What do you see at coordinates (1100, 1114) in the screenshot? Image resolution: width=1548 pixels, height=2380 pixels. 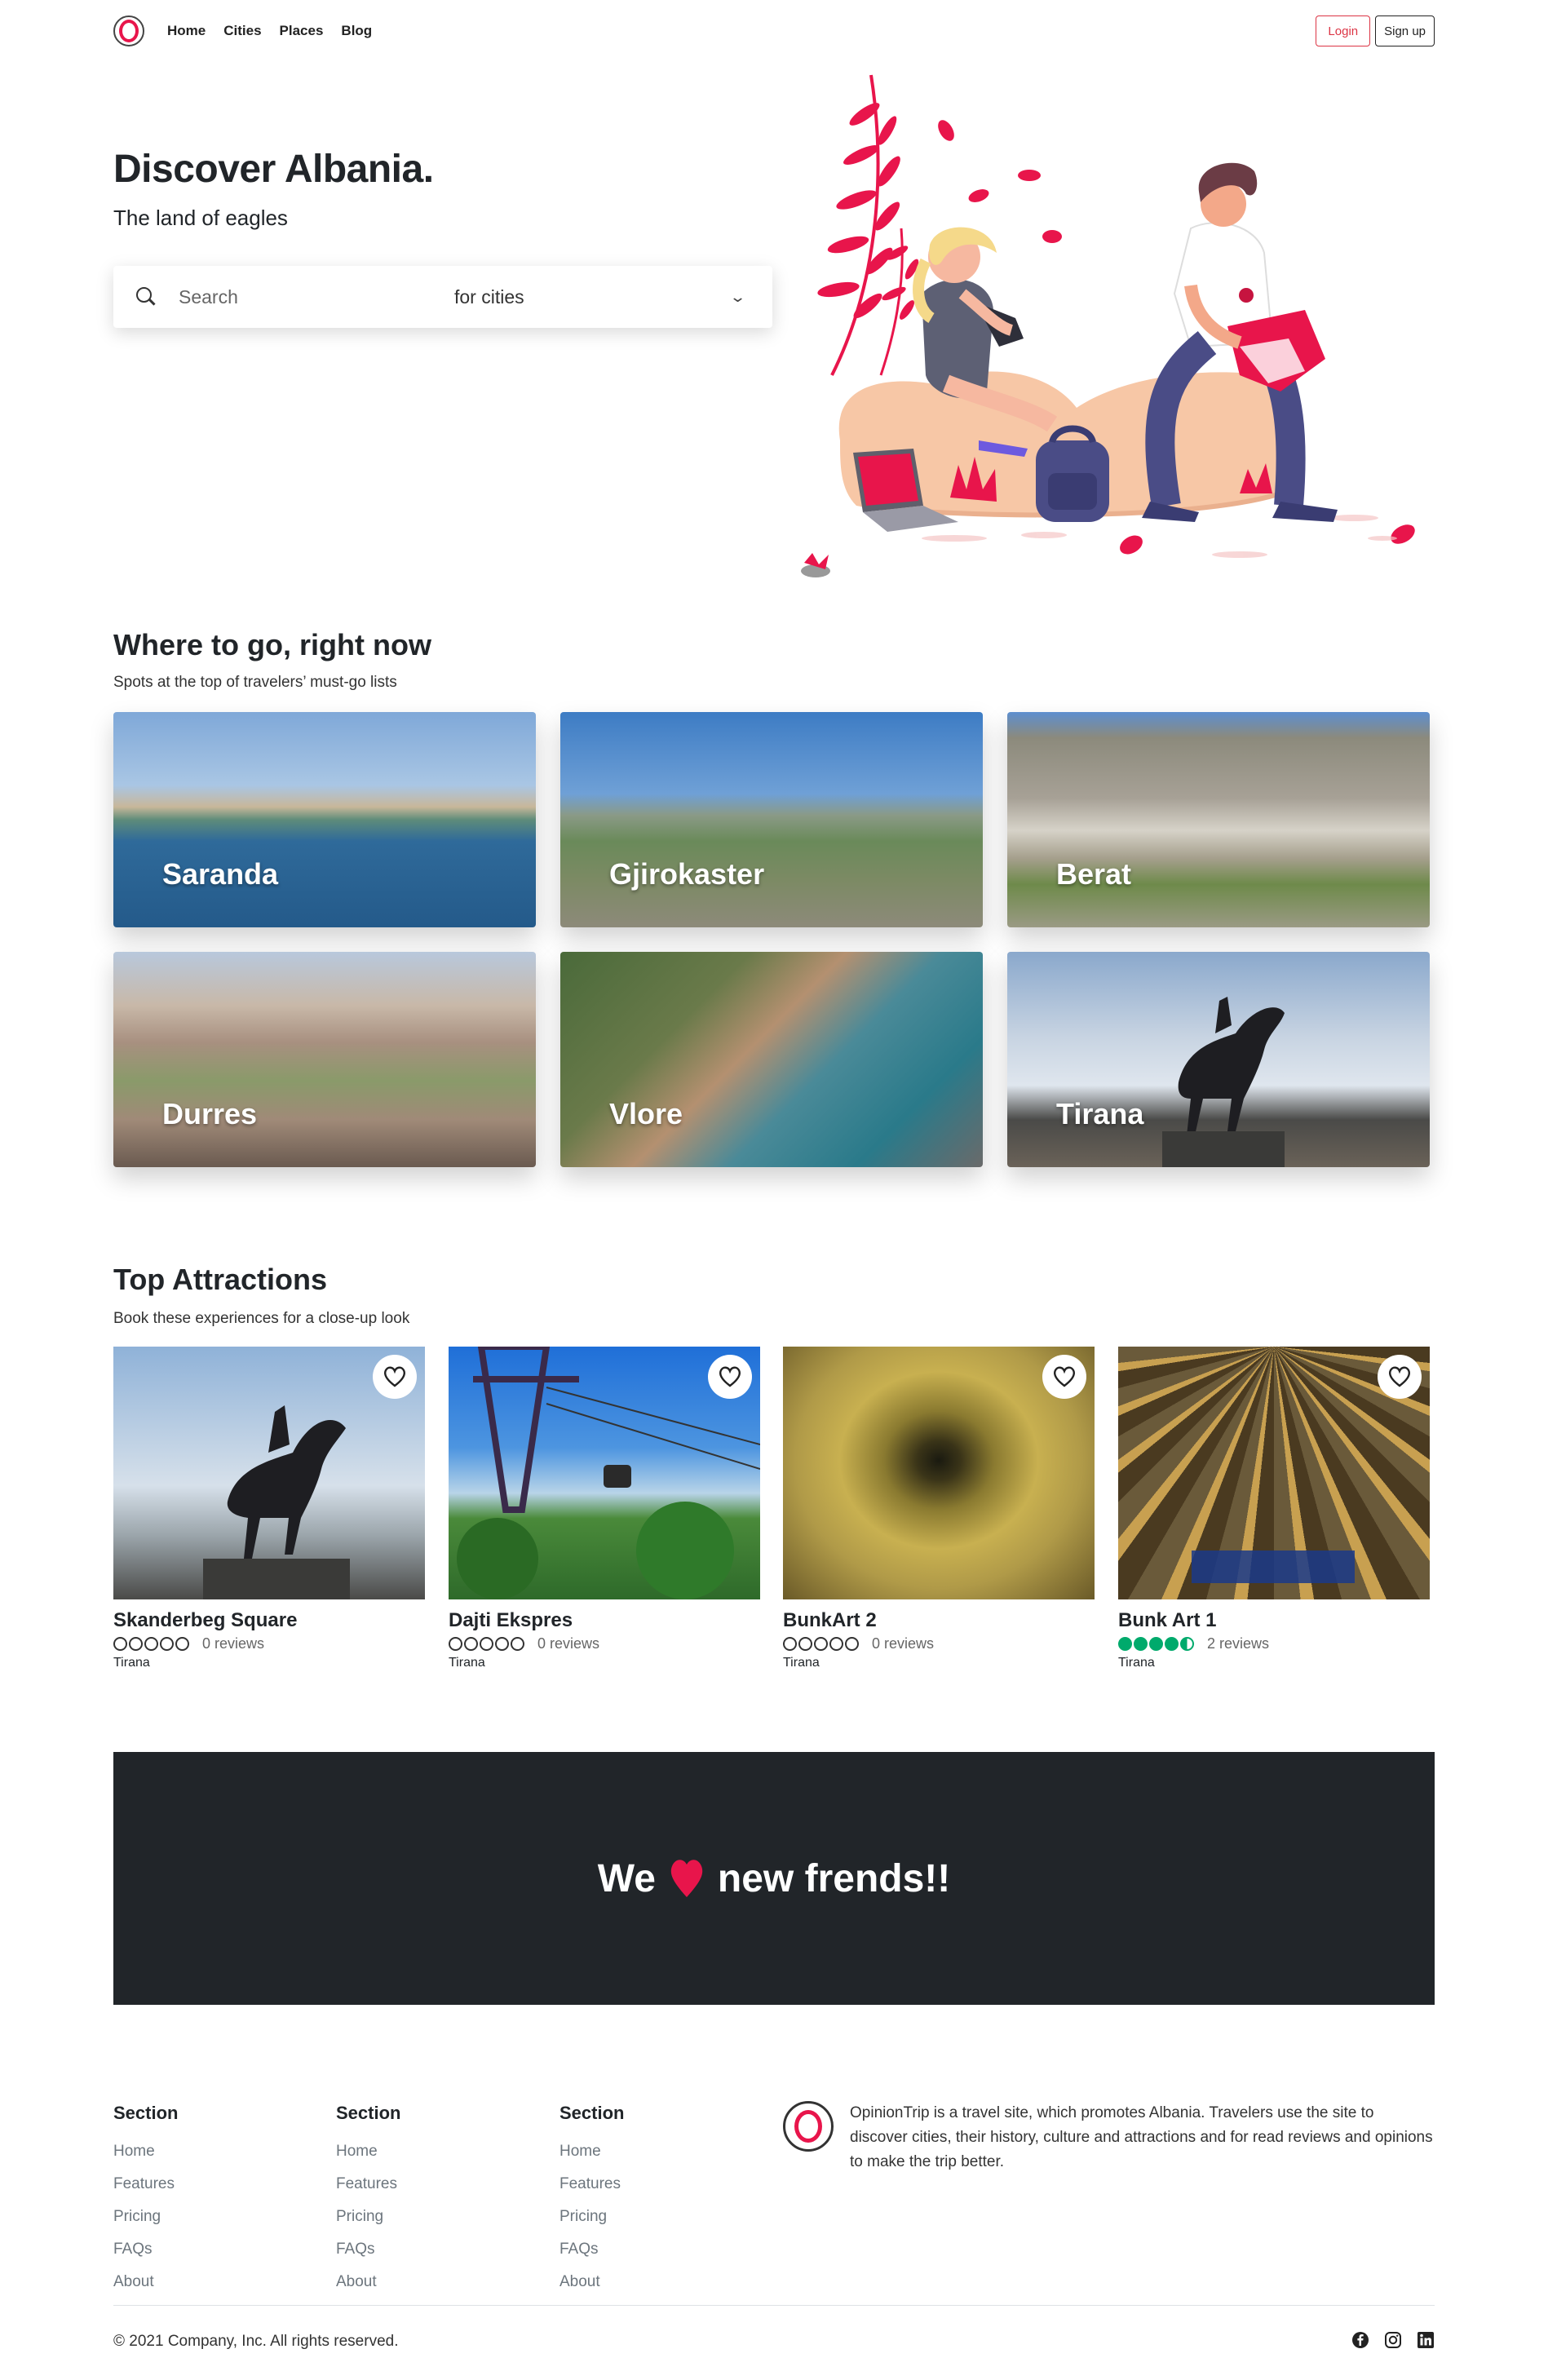 I see `city-name: Tirana` at bounding box center [1100, 1114].